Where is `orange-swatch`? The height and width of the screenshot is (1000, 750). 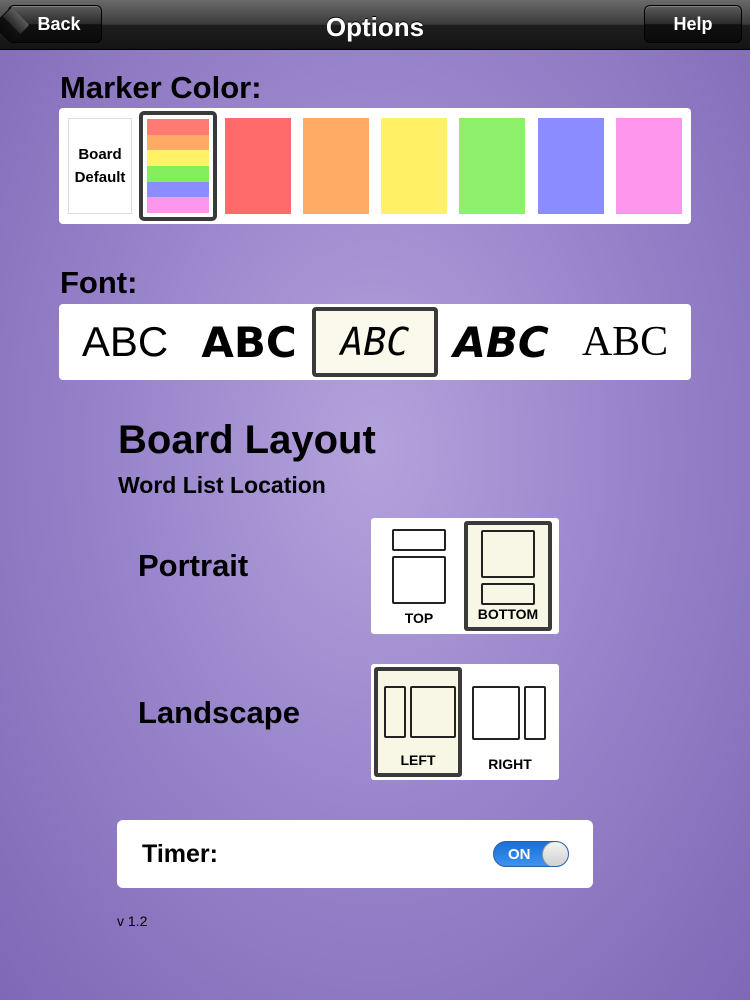
orange-swatch is located at coordinates (336, 166).